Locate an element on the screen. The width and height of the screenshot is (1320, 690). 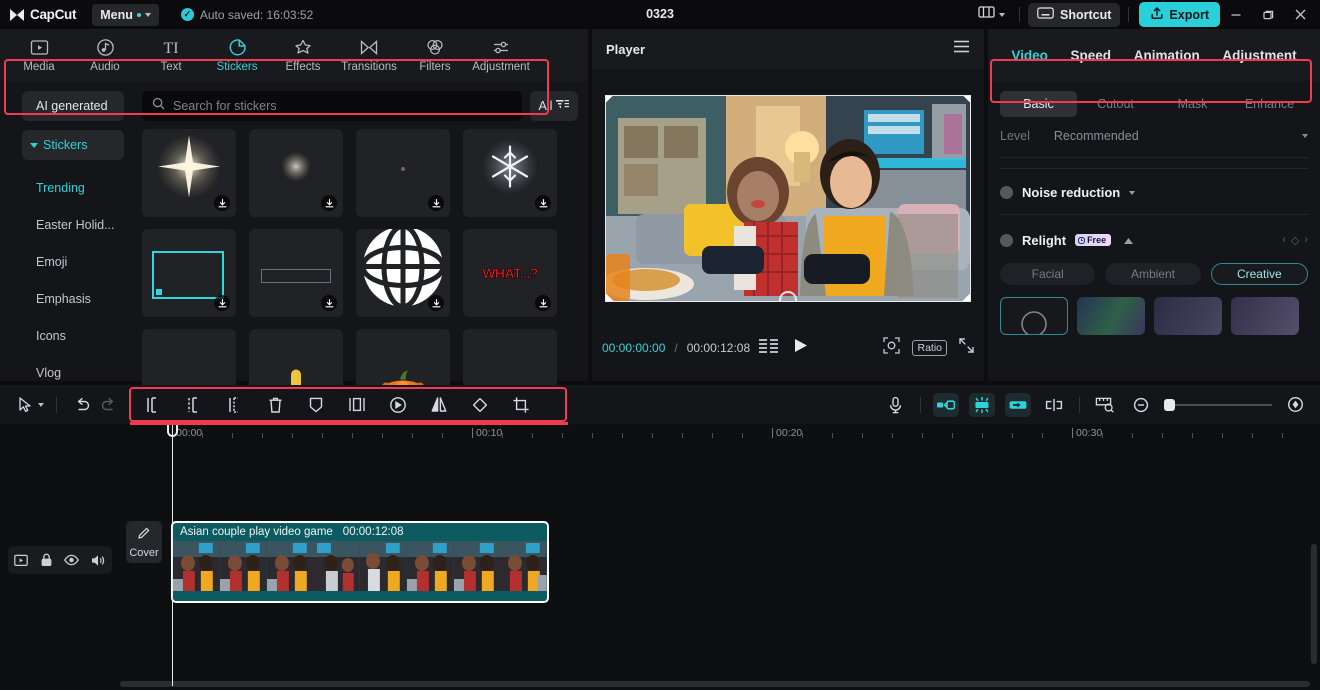
video-preview is located at coordinates (788, 198).